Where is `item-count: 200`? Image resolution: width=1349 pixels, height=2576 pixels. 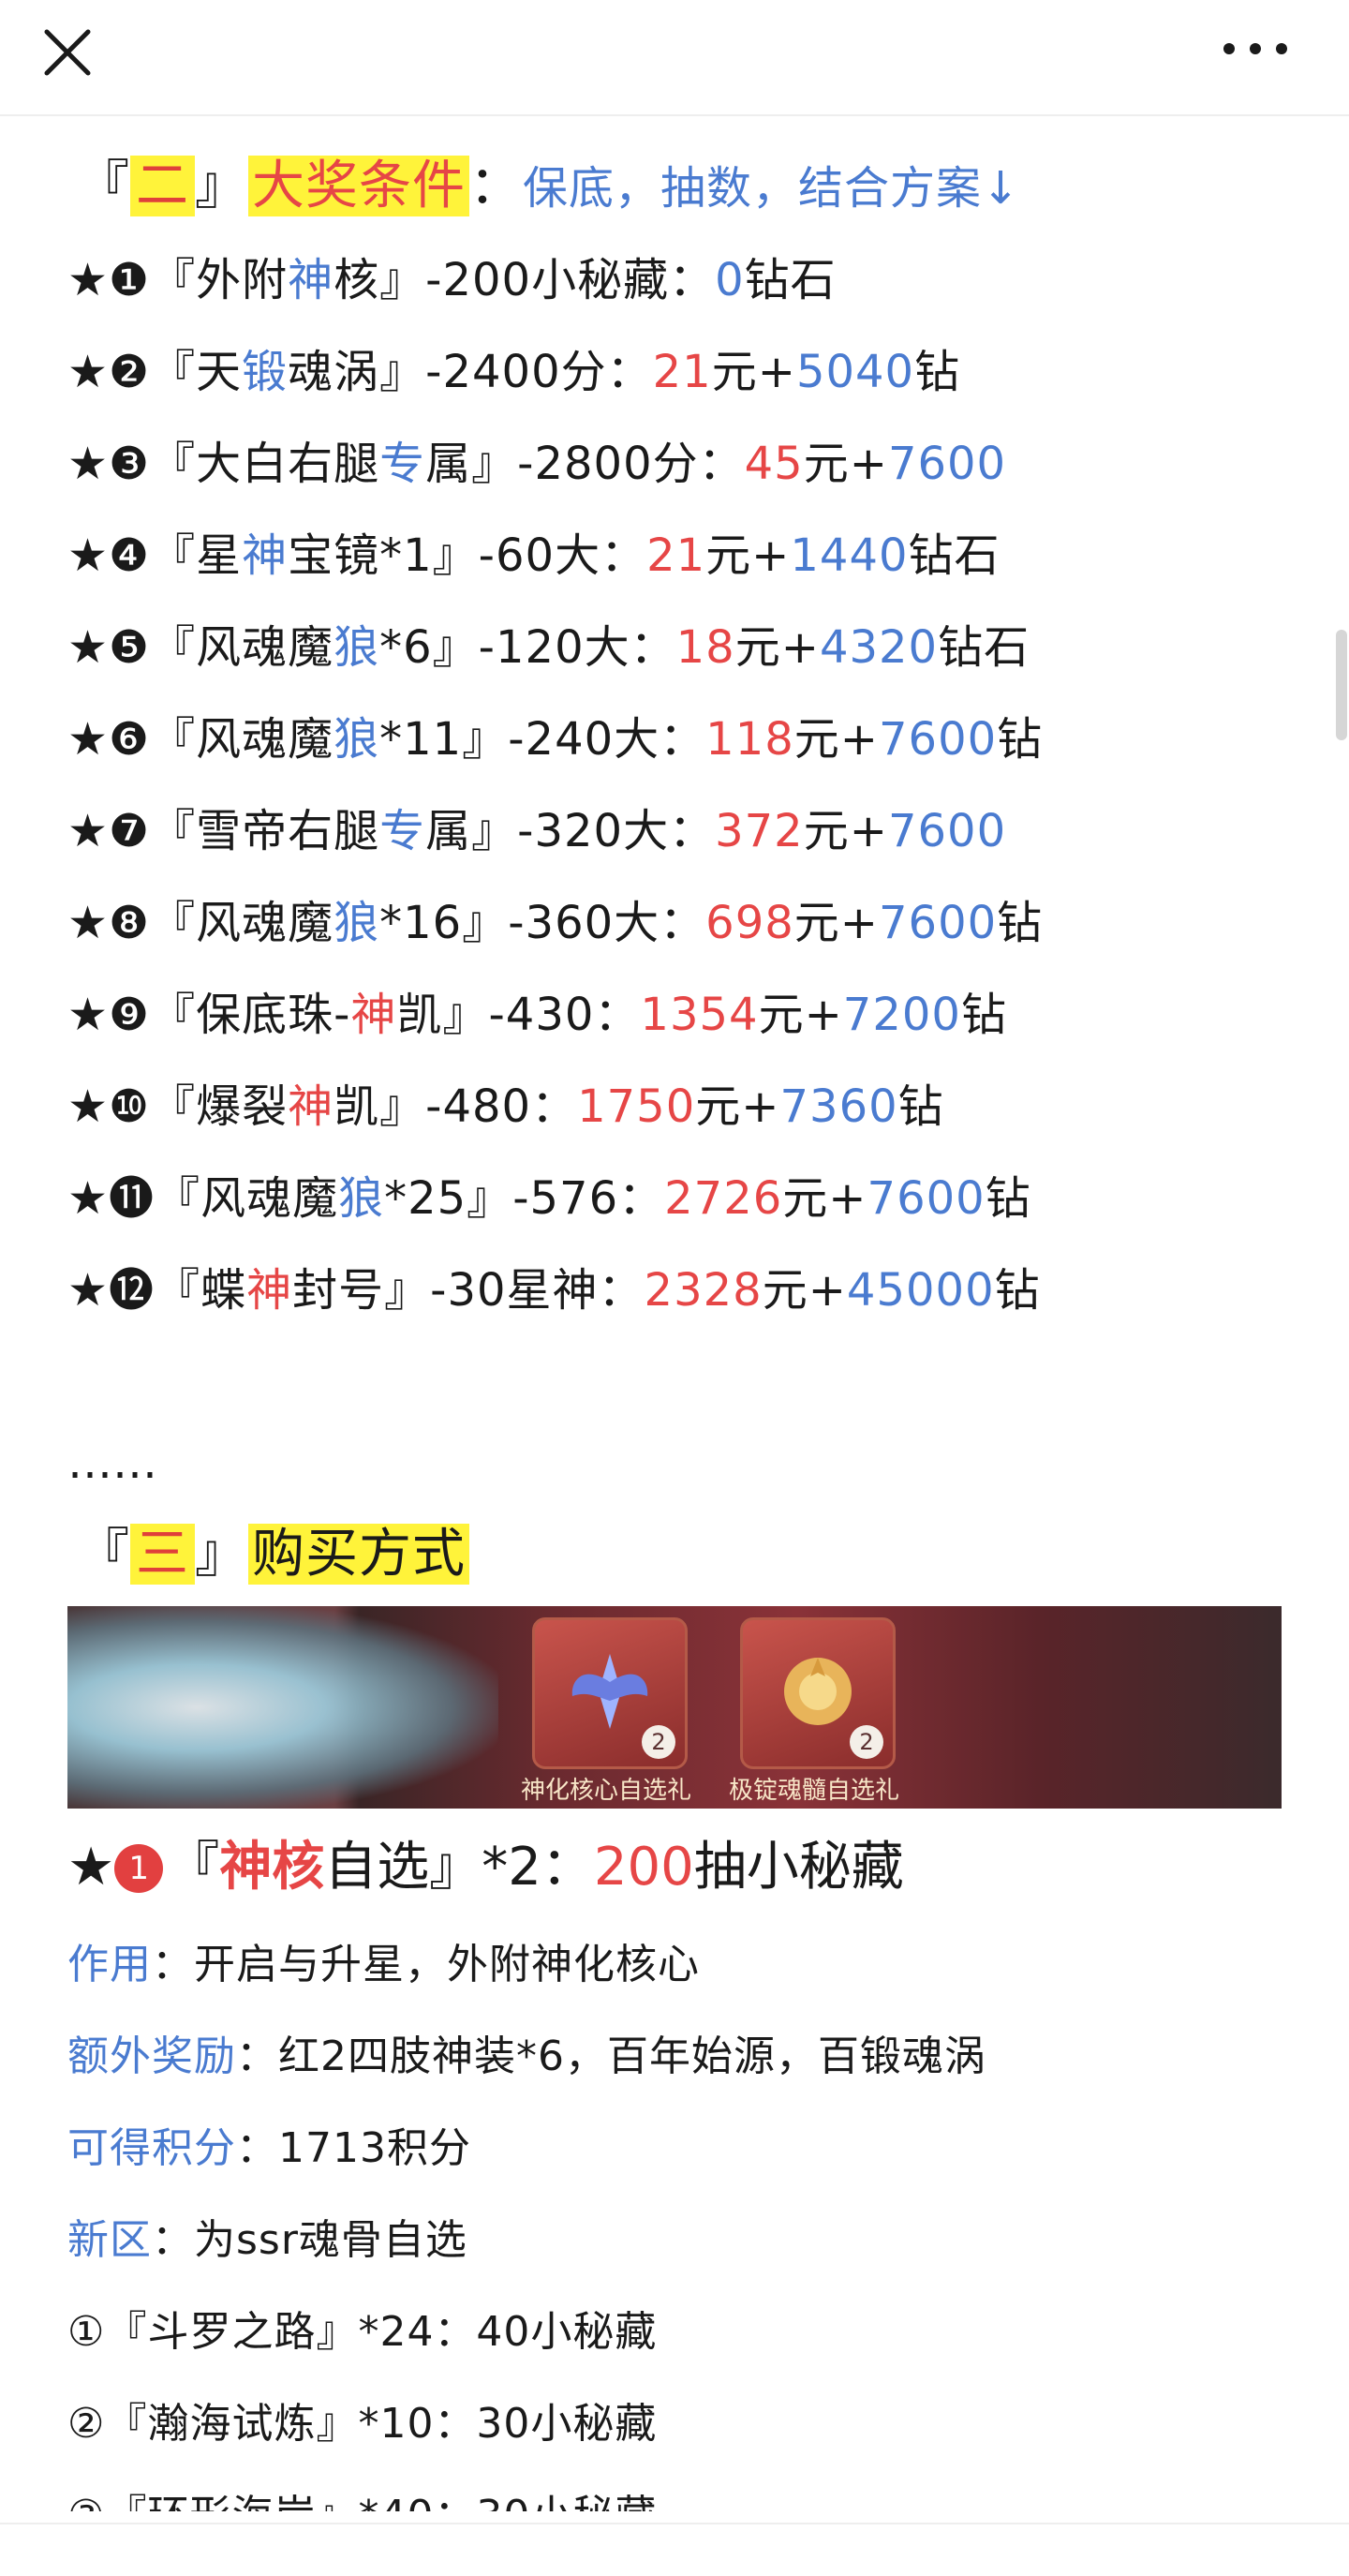 item-count: 200 is located at coordinates (644, 1867).